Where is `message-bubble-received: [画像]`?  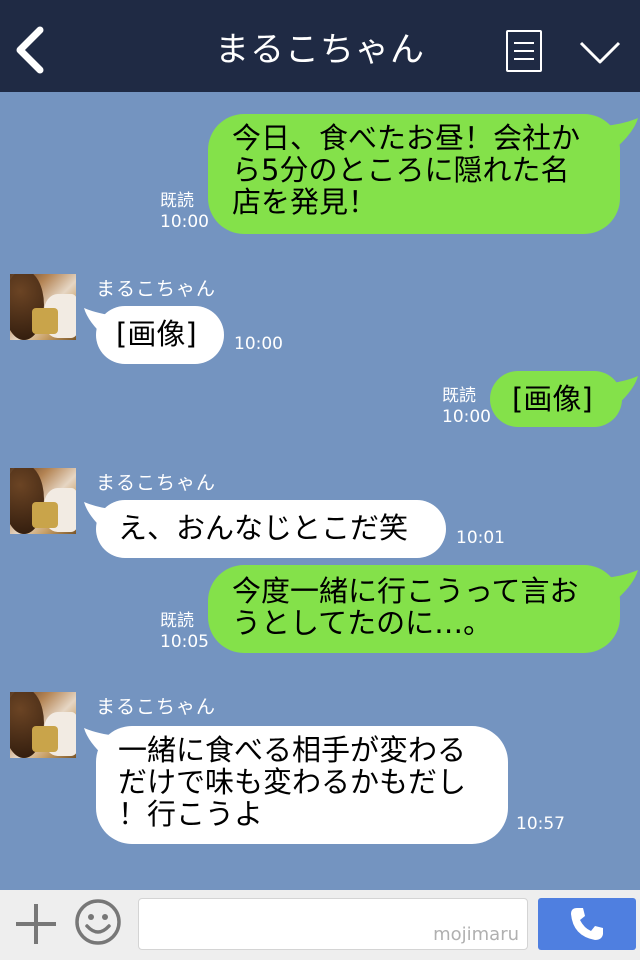 message-bubble-received: [画像] is located at coordinates (160, 335).